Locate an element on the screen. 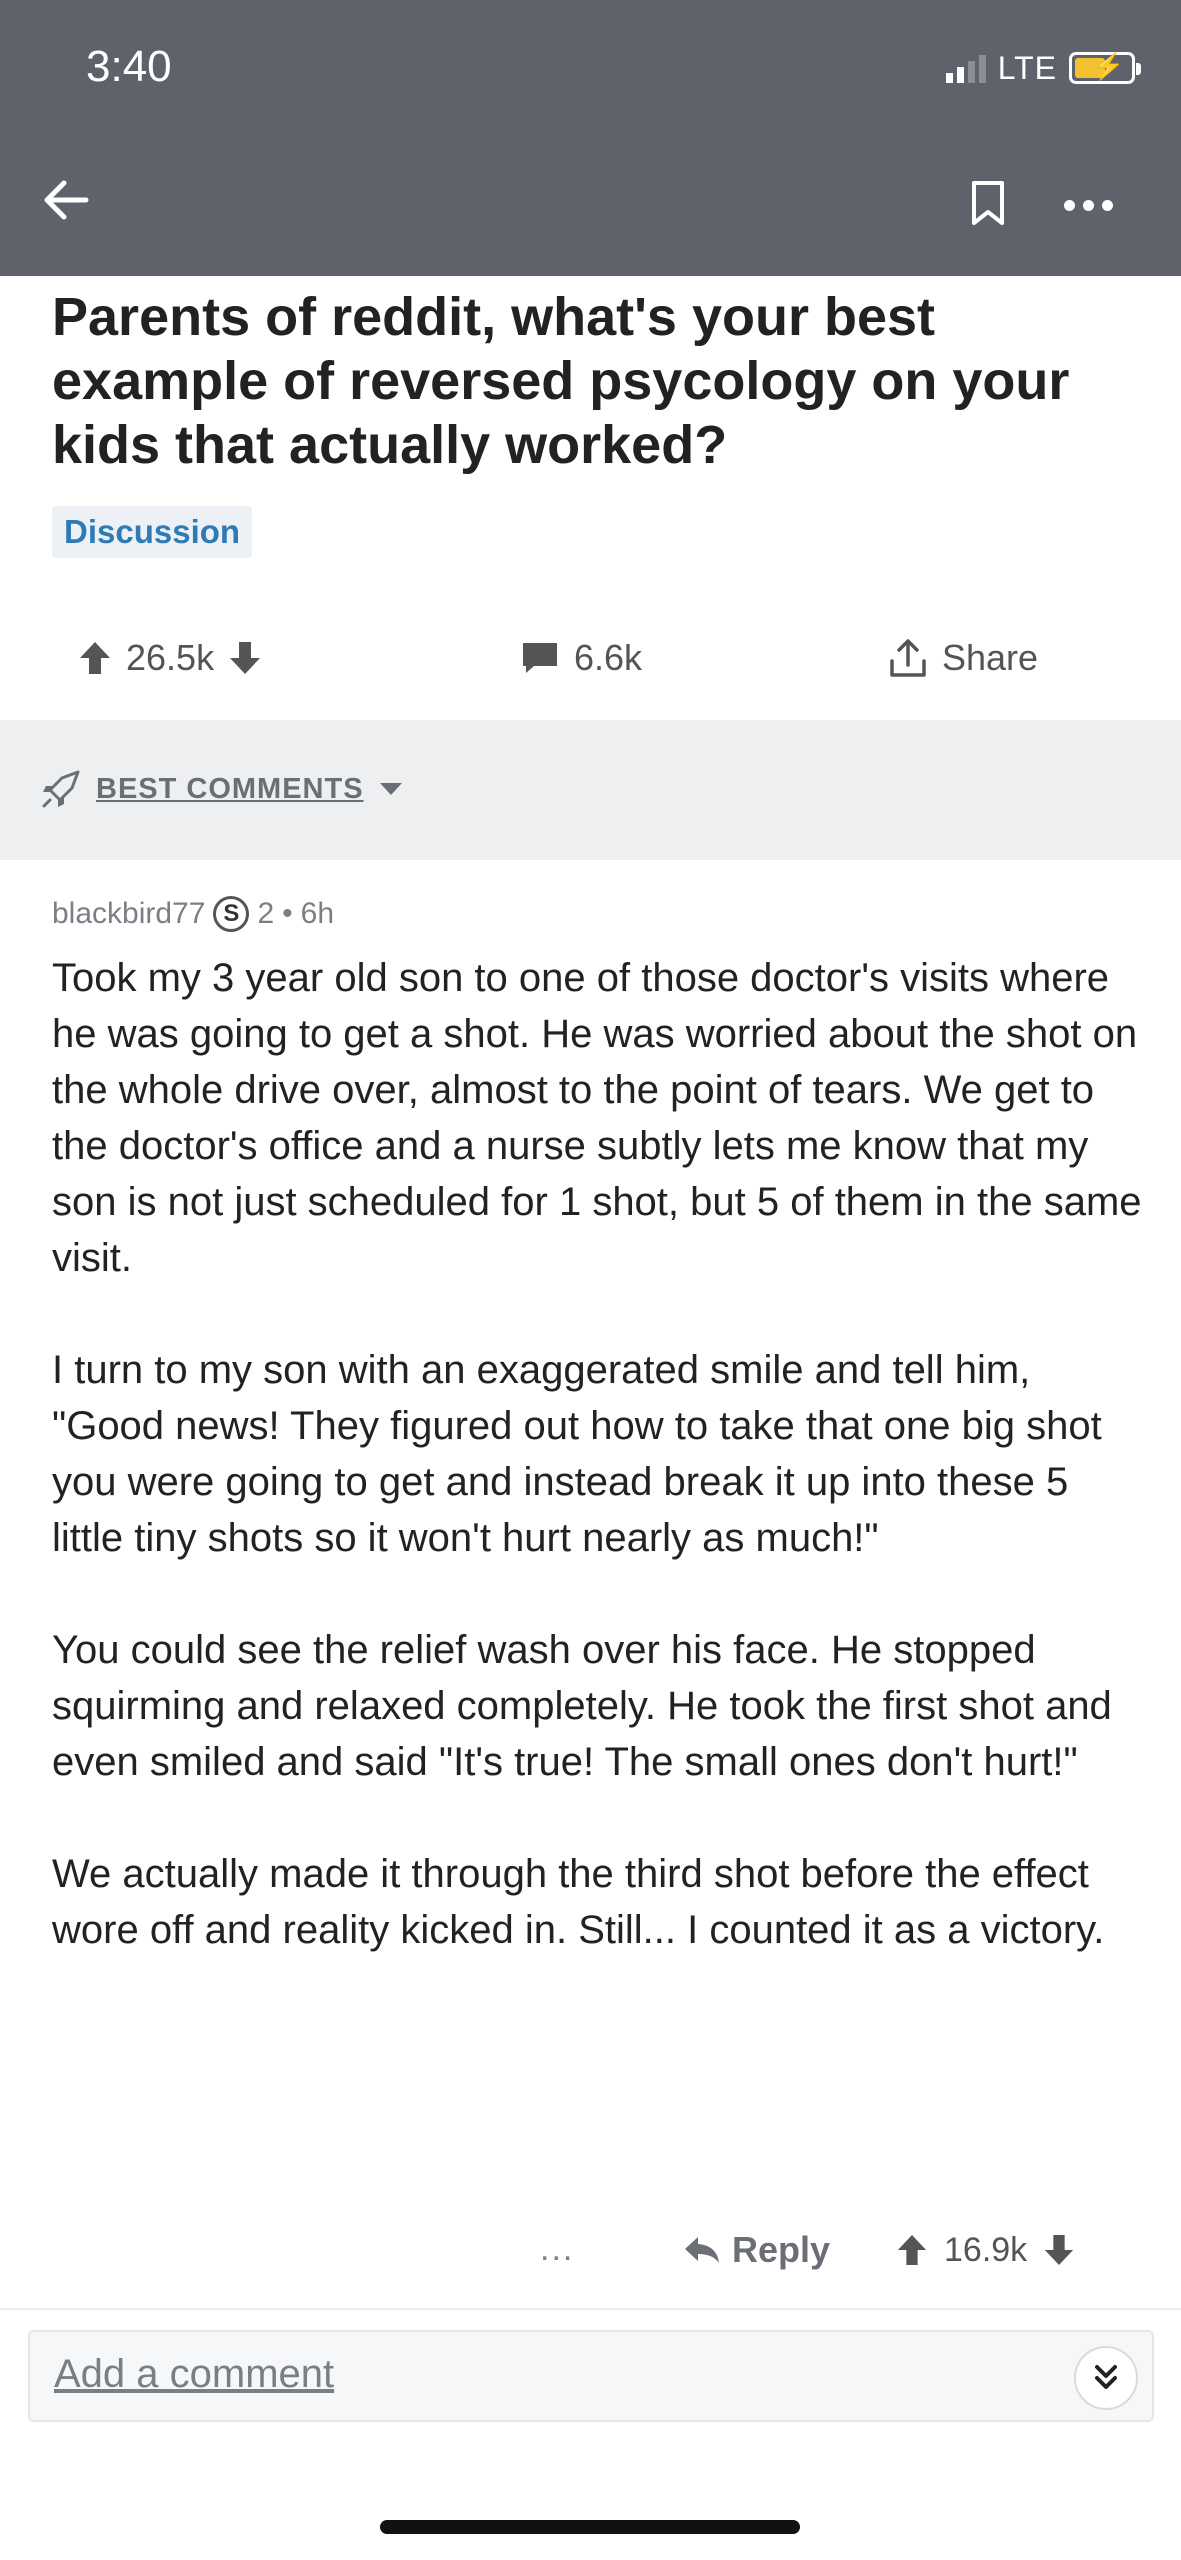  share-label: Share is located at coordinates (990, 657).